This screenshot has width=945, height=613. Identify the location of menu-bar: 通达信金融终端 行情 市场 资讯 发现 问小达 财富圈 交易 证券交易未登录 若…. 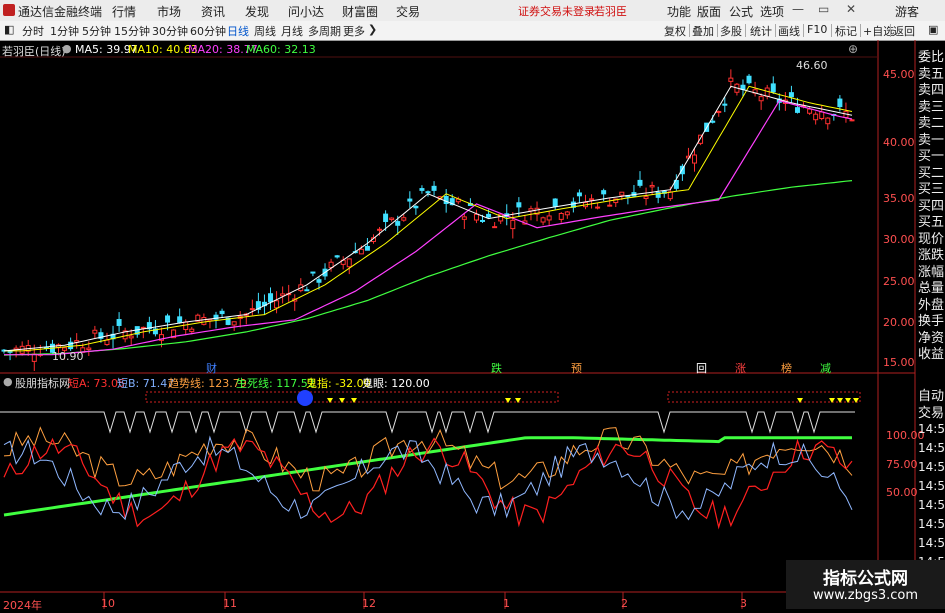
(472, 10).